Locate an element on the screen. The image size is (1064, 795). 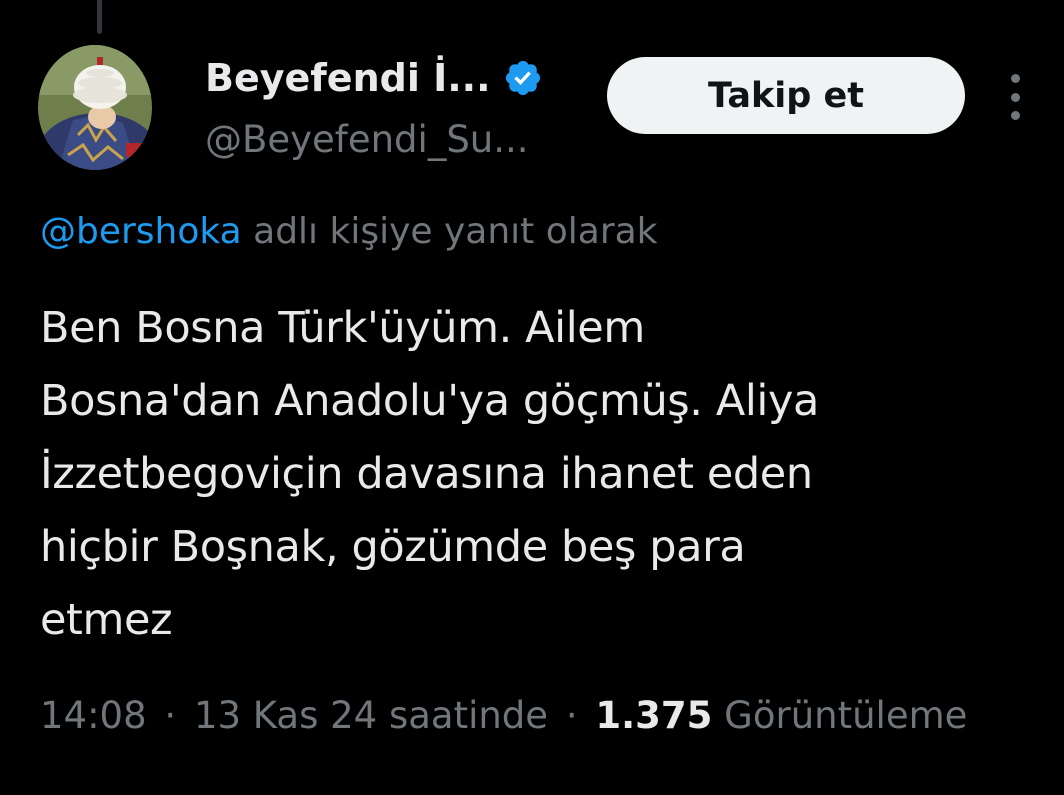
tweet-date: 13 Kas 24 saatinde is located at coordinates (371, 715).